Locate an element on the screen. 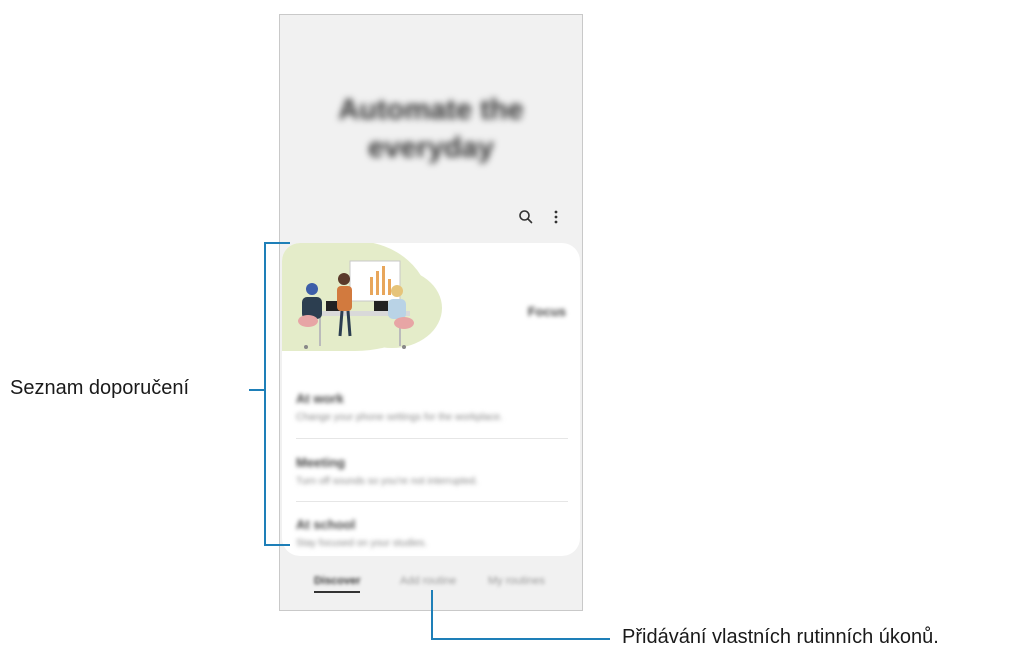  headline-line-2: everyday is located at coordinates (431, 148).